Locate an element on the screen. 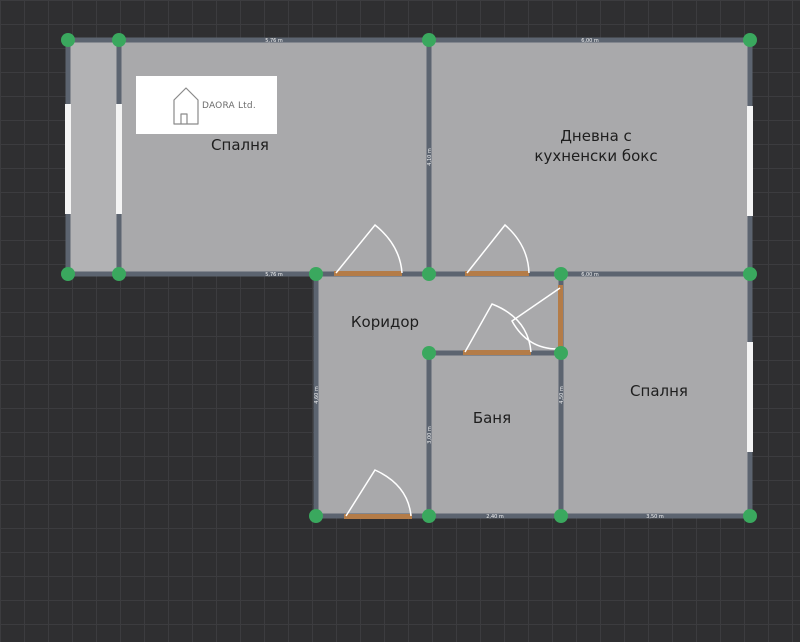 The width and height of the screenshot is (800, 642). room-label-living-line1: Дневна с is located at coordinates (596, 136).